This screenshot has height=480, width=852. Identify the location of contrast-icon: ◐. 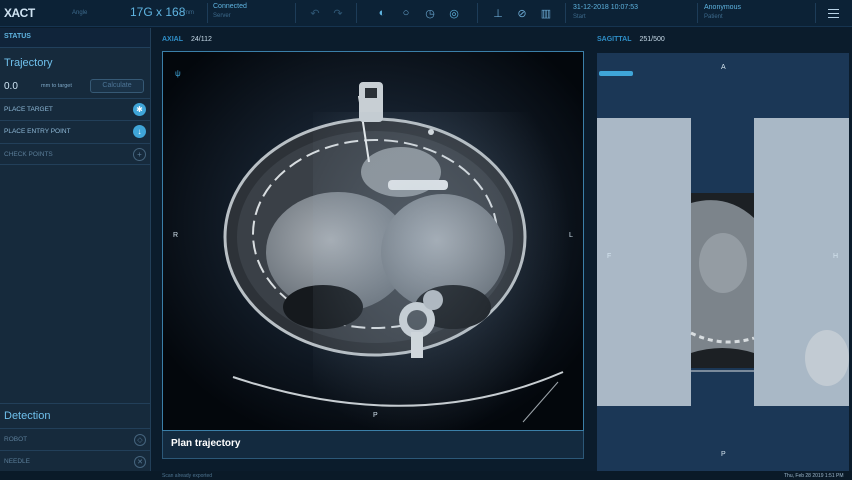
(382, 13).